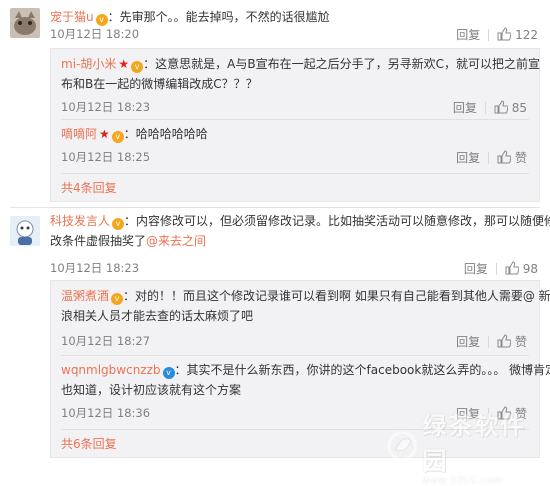  Describe the element at coordinates (362, 370) in the screenshot. I see `reply-text: ：其实不是什么新东西，你讲的这个facebook就这么弄的。。。 微博肯定` at that location.